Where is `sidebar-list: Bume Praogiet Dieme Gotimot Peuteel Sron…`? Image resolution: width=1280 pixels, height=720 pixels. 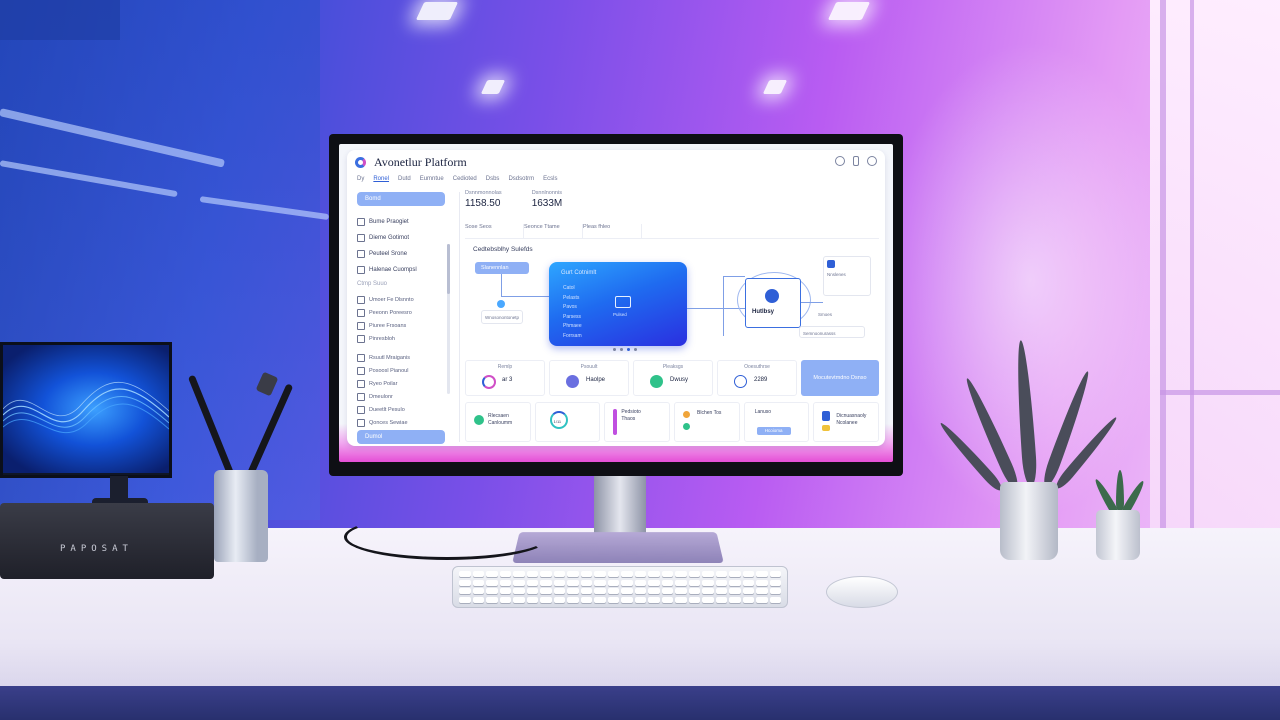
sidebar-list: Bume Praogiet Dieme Gotimot Peuteel Sron… is located at coordinates (406, 321).